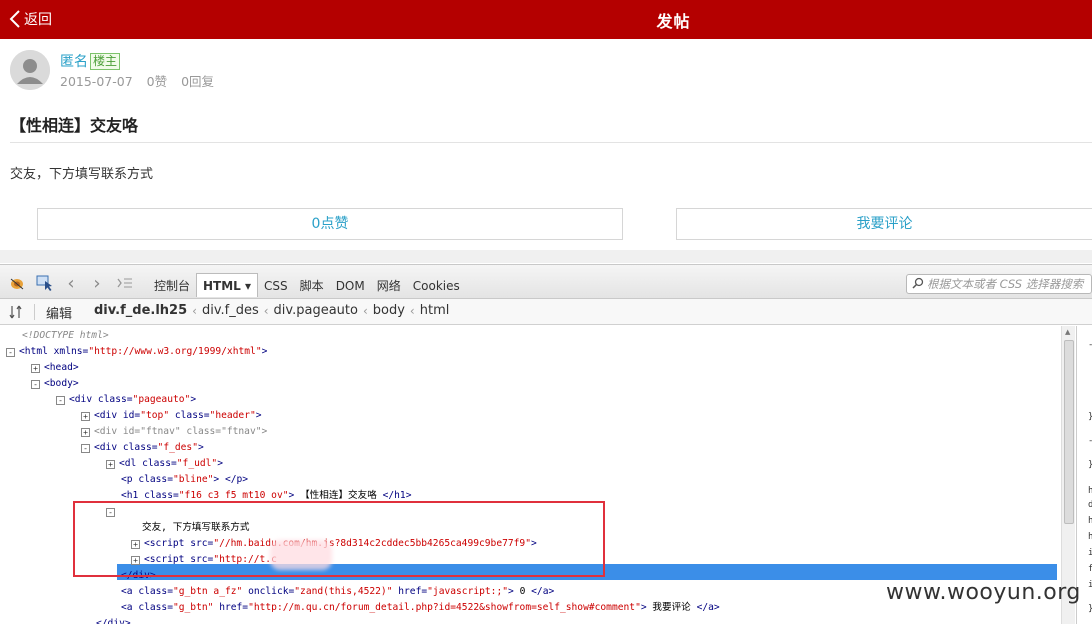  I want to click on tree-node-text: <body>, so click(61, 383).